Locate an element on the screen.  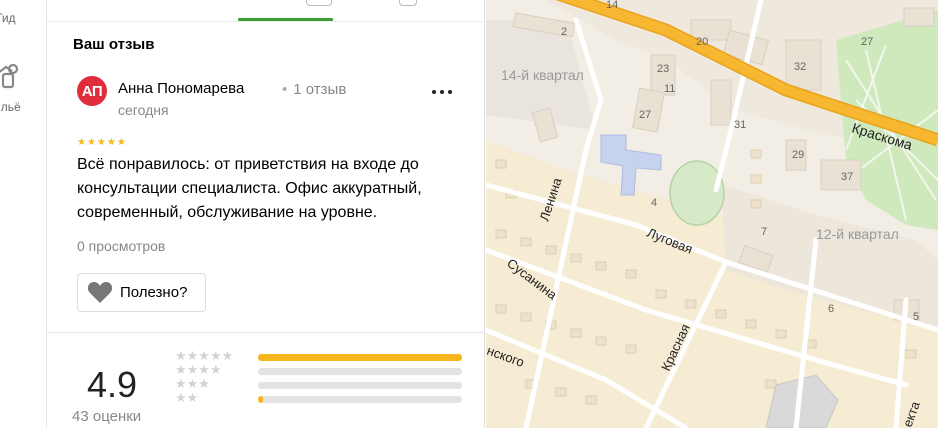
tab-bar is located at coordinates (265, 11).